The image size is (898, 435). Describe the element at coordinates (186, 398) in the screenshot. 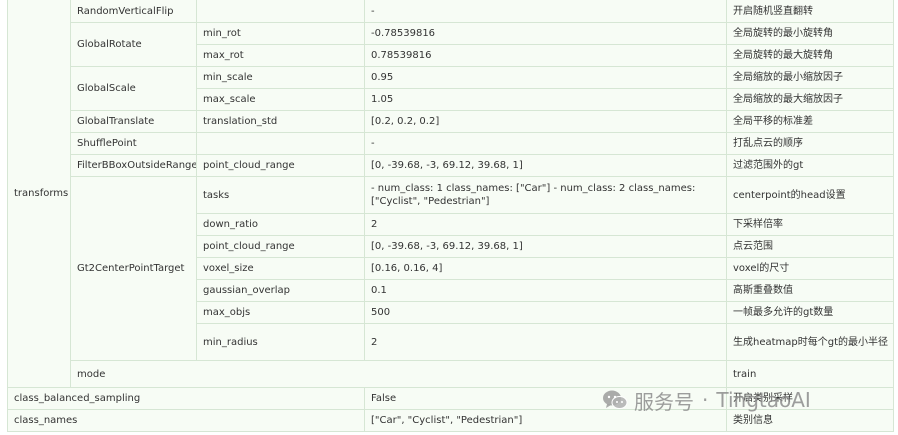

I see `config-key: class_balanced_sampling` at that location.